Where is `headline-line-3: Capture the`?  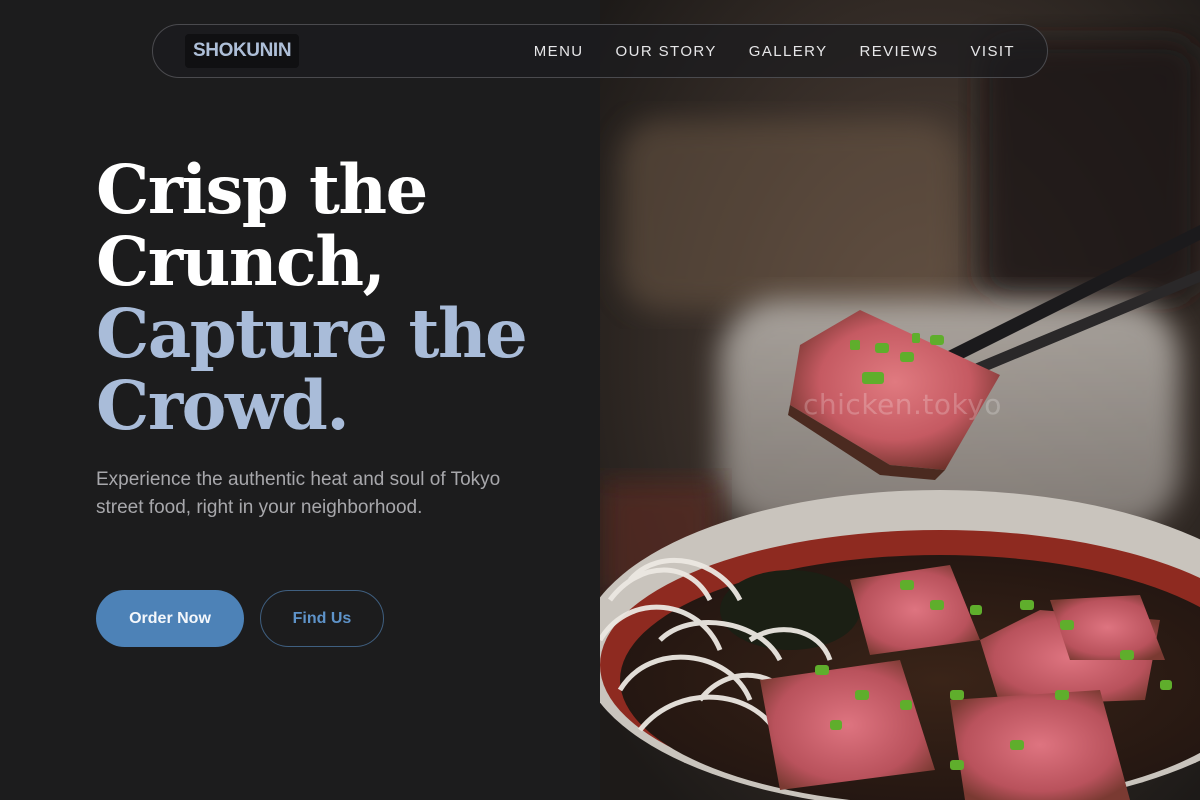 headline-line-3: Capture the is located at coordinates (312, 333).